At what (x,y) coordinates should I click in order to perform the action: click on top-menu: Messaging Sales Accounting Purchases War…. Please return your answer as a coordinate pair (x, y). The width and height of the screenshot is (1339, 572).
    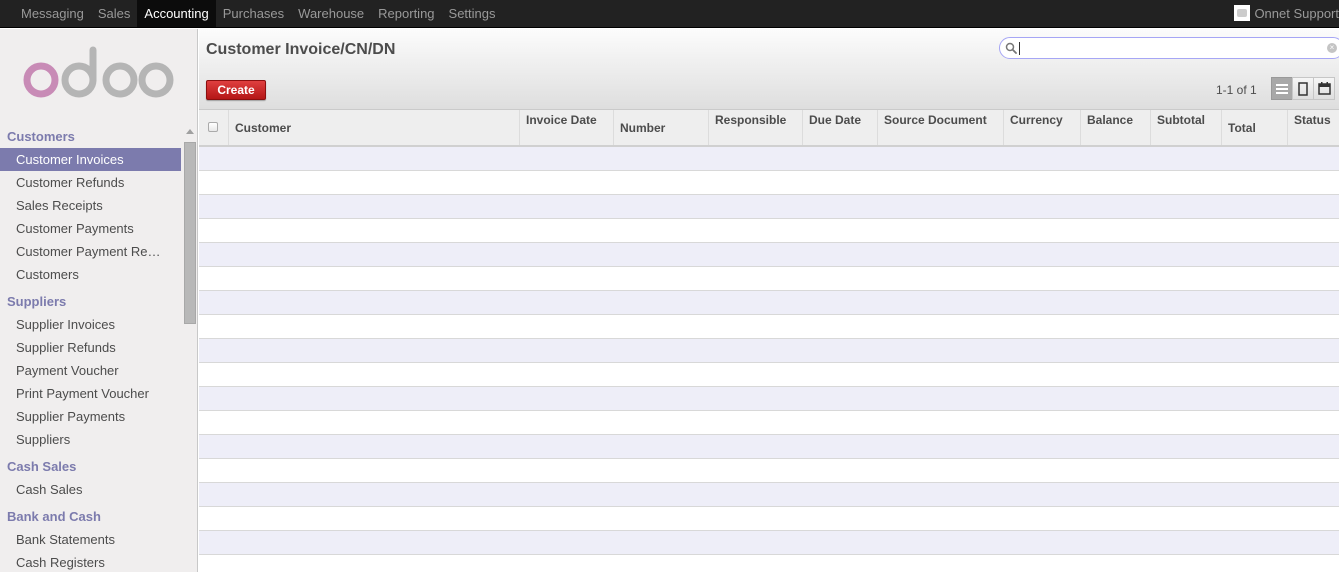
    Looking at the image, I should click on (258, 14).